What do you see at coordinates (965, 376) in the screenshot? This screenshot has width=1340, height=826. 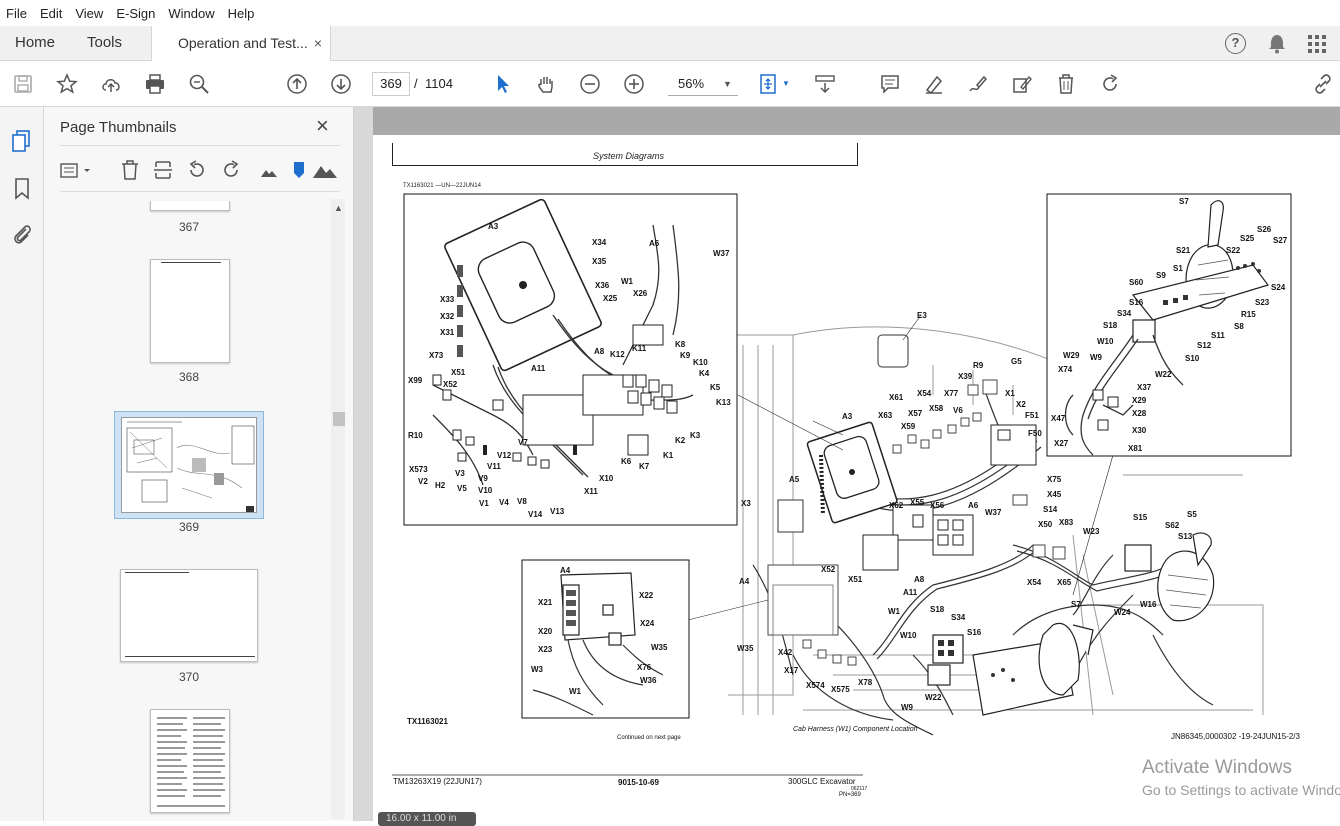 I see `label-X39: X39` at bounding box center [965, 376].